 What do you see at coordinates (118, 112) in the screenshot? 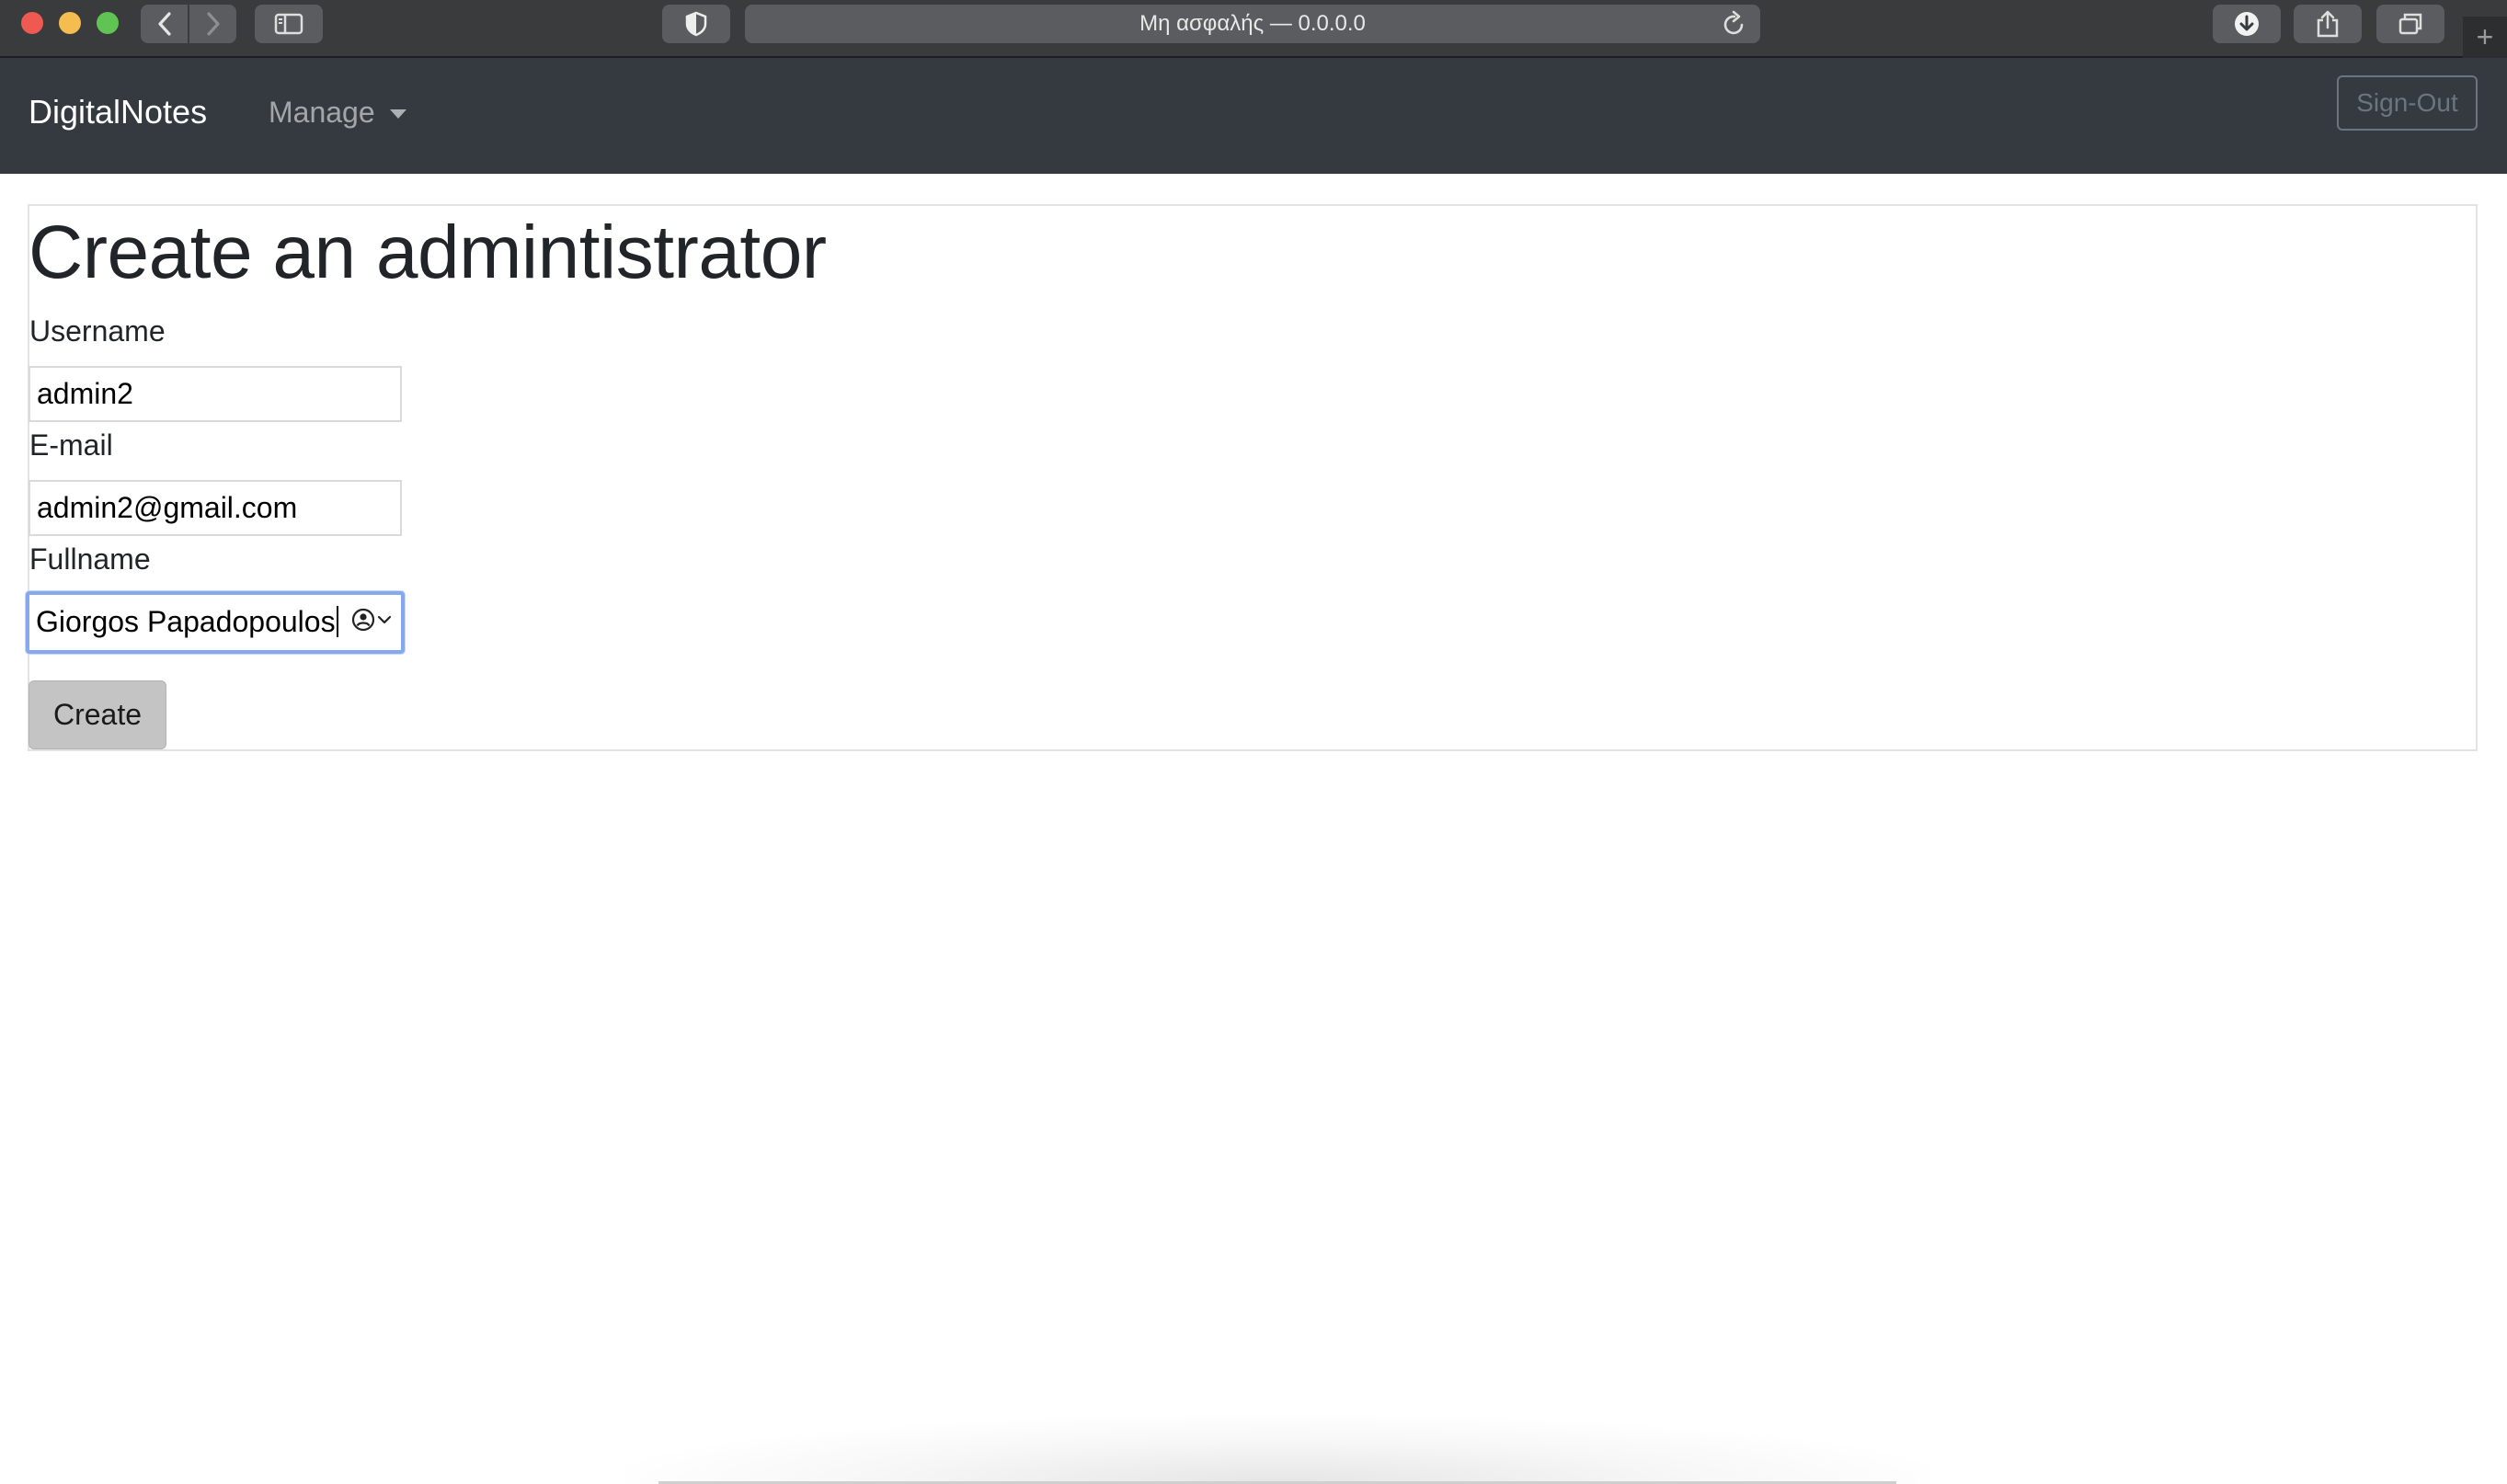
I see `brand-link: DigitalNotes` at bounding box center [118, 112].